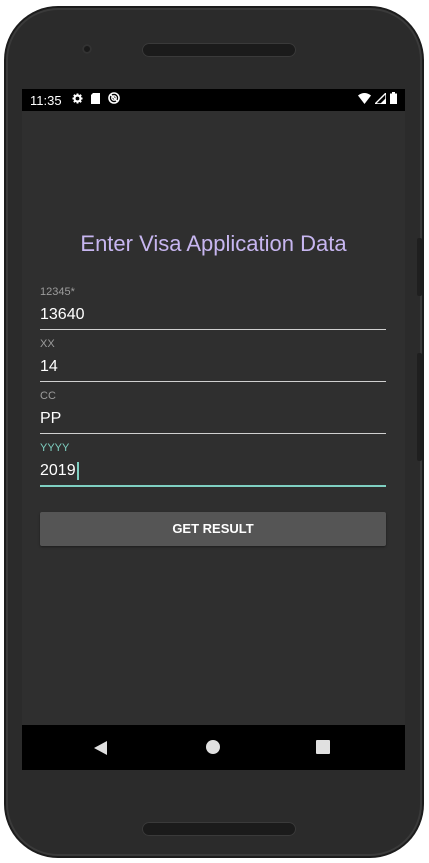 The height and width of the screenshot is (863, 429). Describe the element at coordinates (213, 464) in the screenshot. I see `field-yyyy: YYYY 2019` at that location.